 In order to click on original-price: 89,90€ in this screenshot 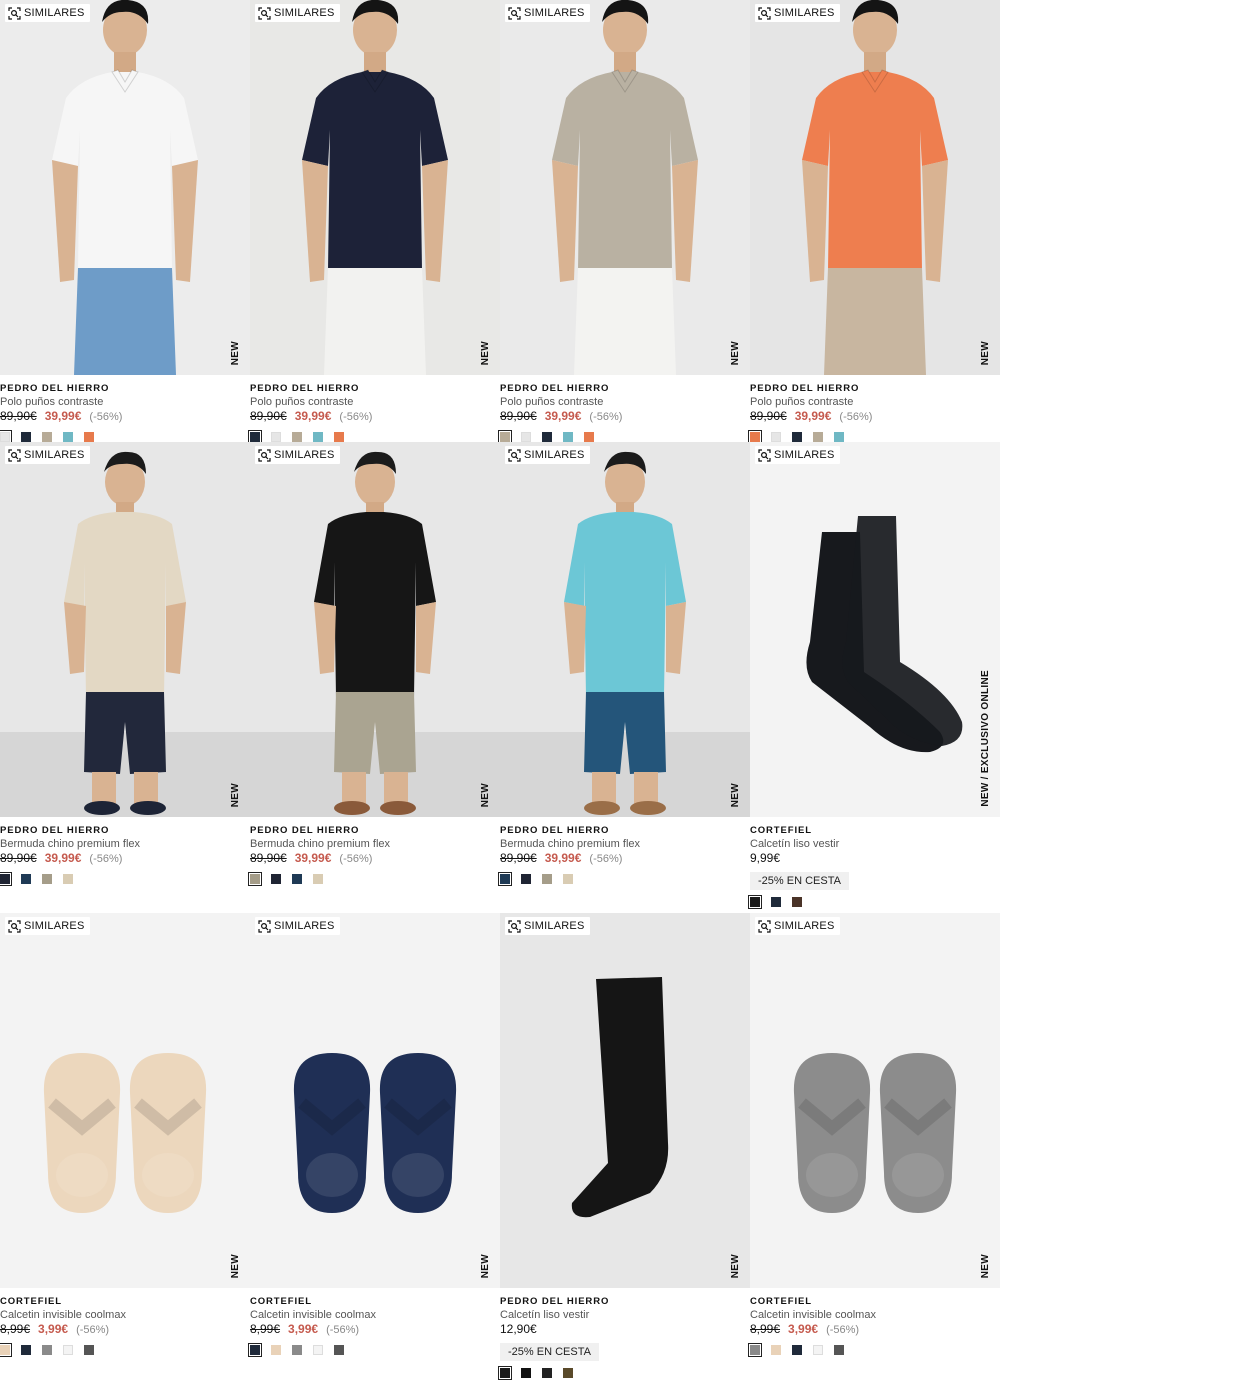, I will do `click(268, 416)`.